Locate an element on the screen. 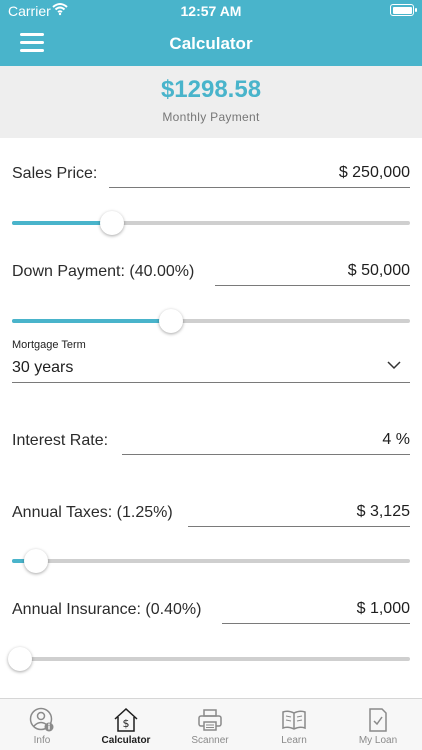  nav-bar: Calculator is located at coordinates (211, 44).